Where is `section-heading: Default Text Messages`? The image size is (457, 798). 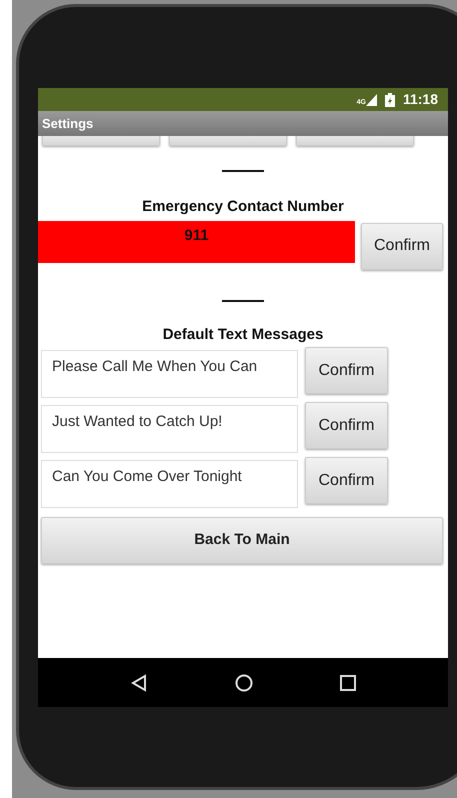 section-heading: Default Text Messages is located at coordinates (243, 334).